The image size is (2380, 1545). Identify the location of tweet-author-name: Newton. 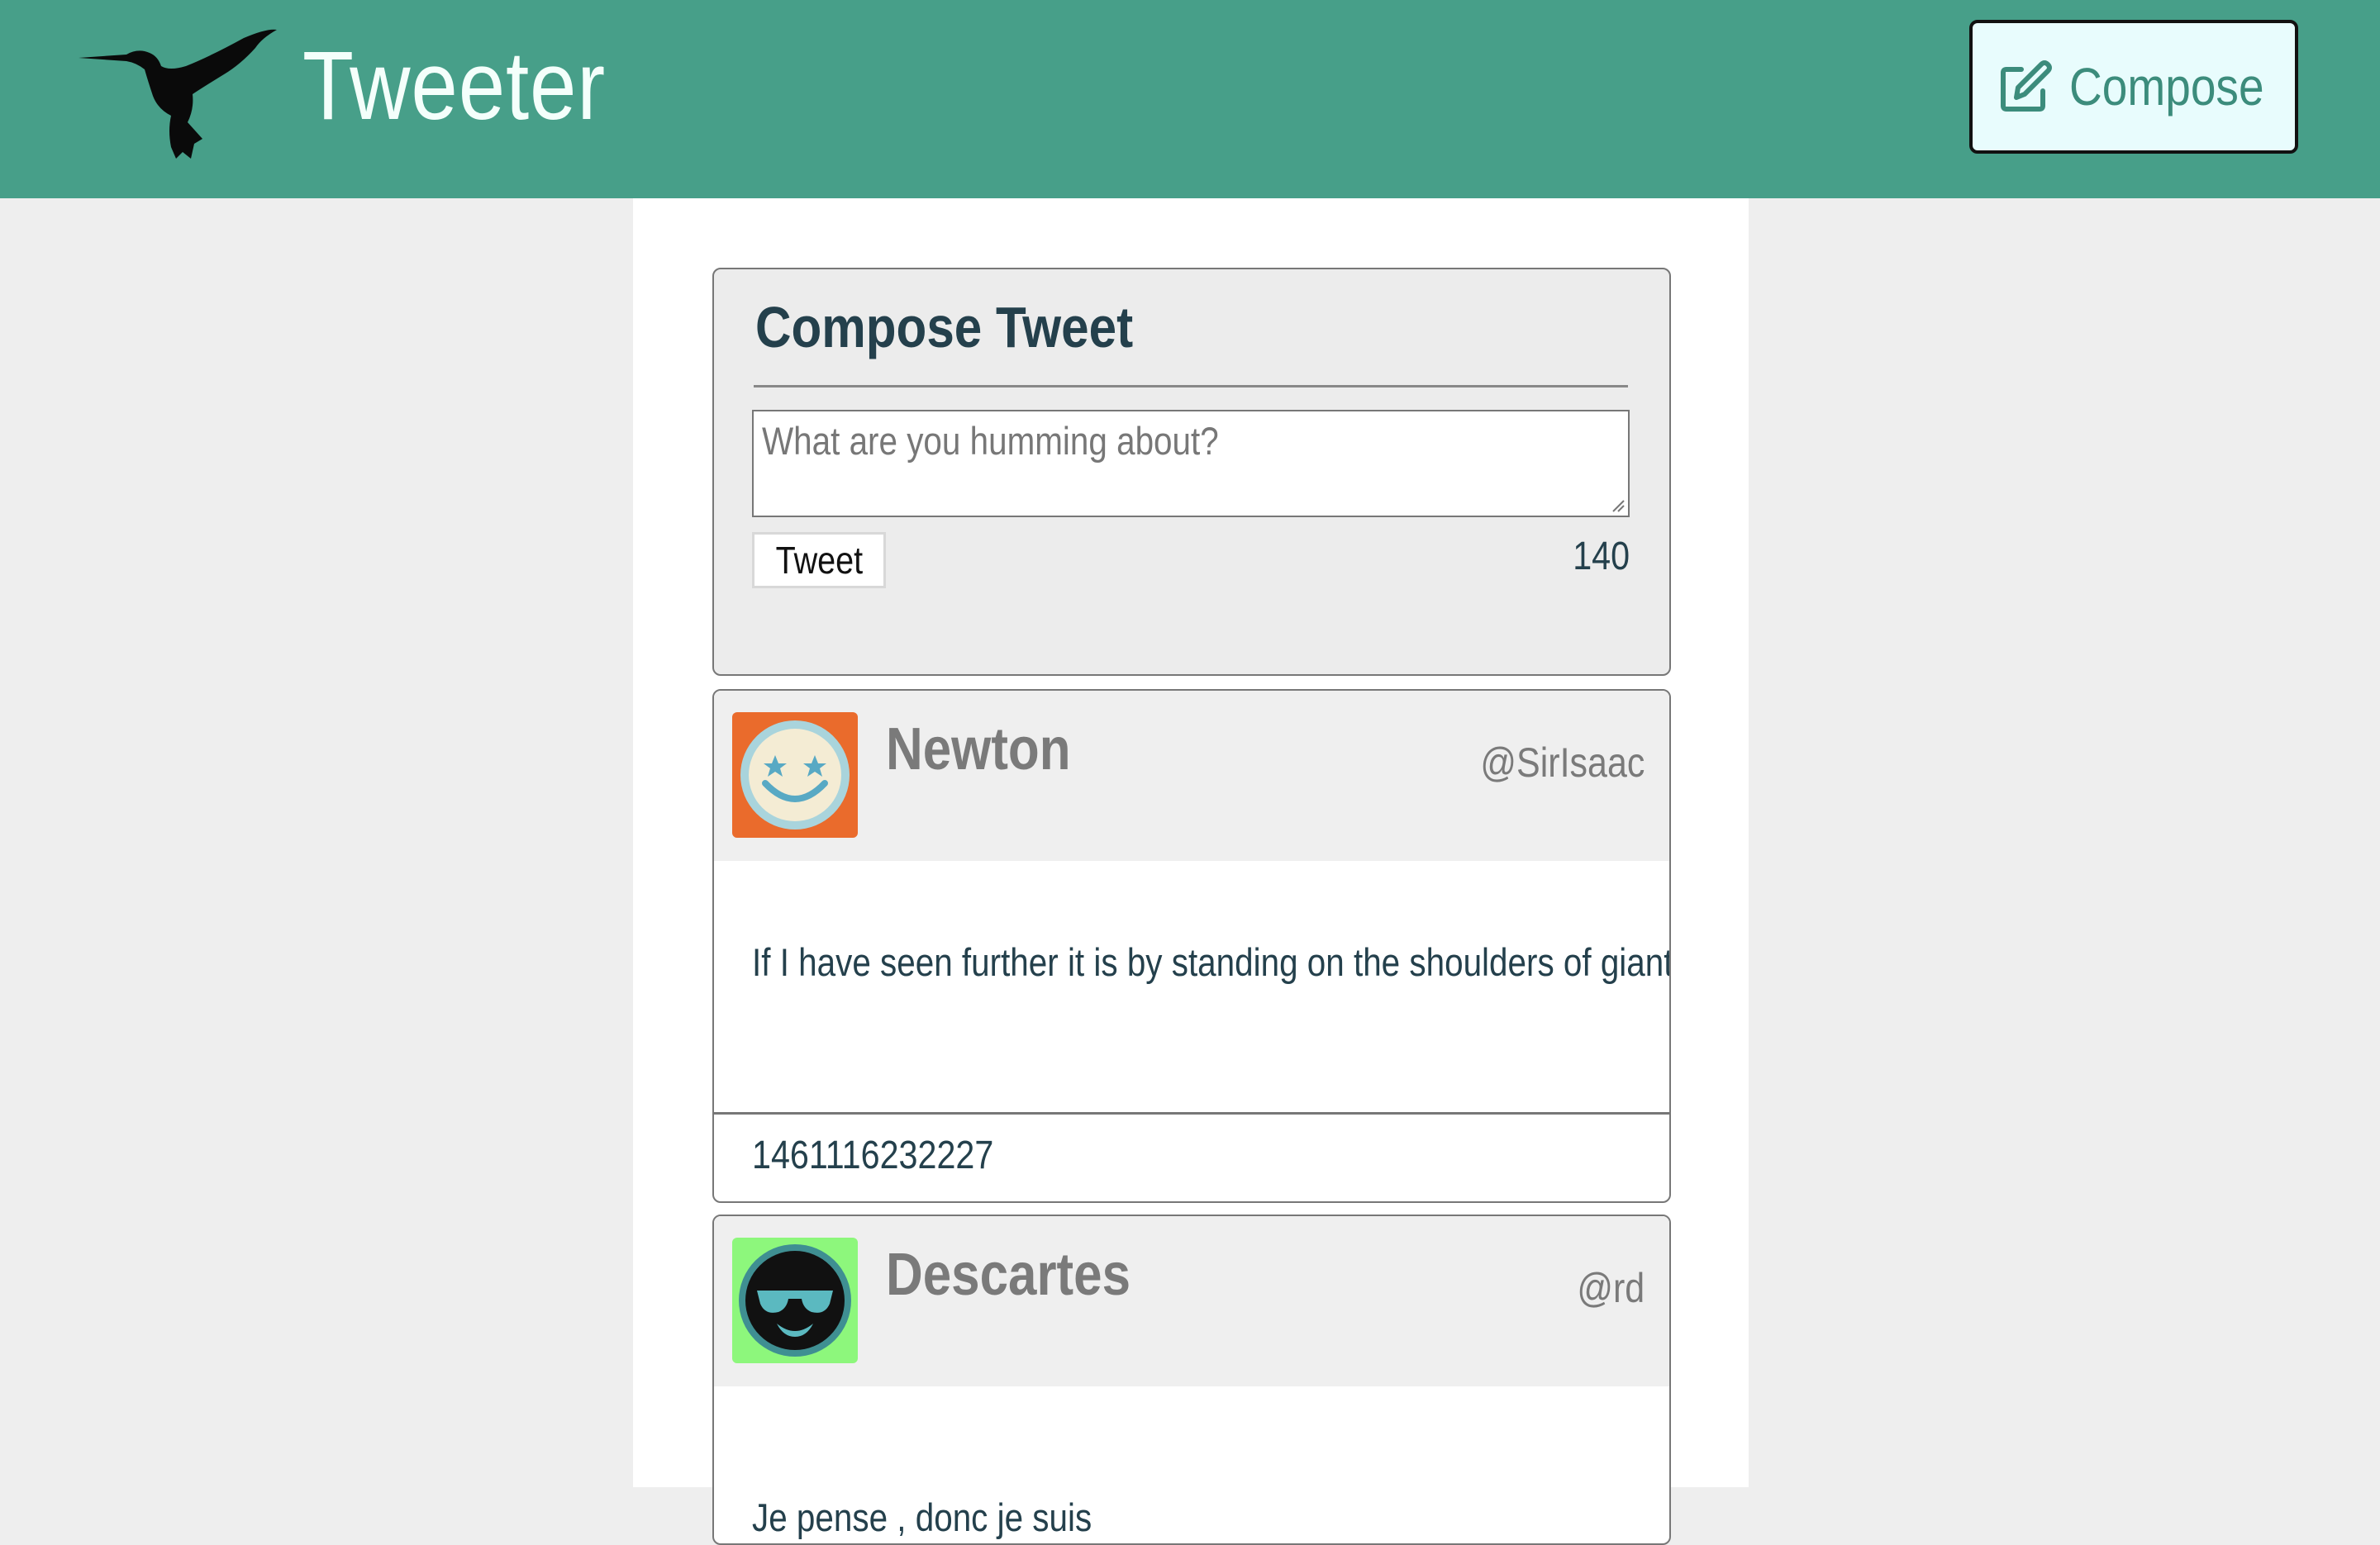
(978, 749).